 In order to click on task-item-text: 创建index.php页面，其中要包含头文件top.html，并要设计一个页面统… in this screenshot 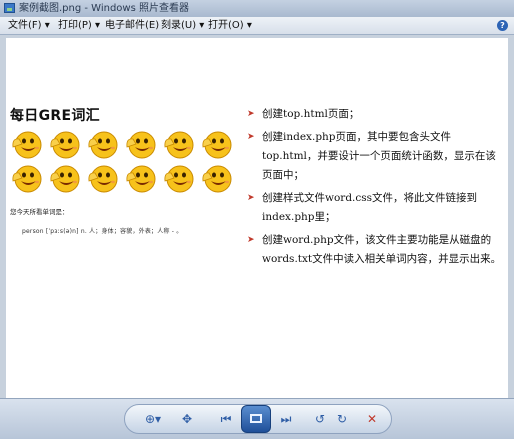, I will do `click(379, 156)`.